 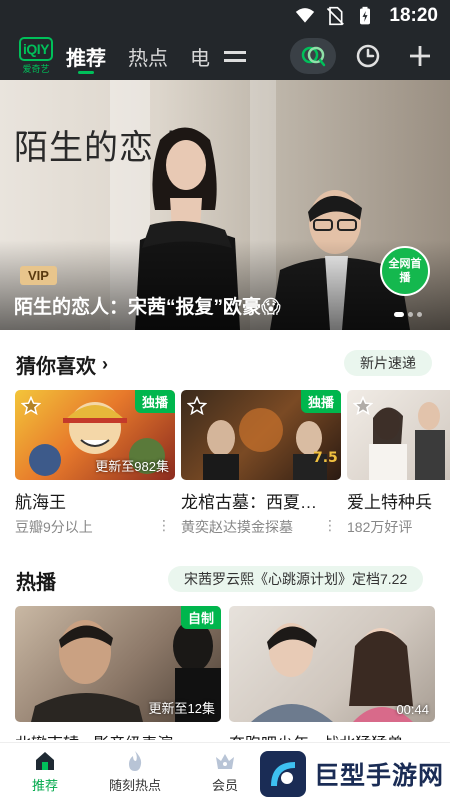 I want to click on video-subtitle: 豆瓣9分以上, so click(x=54, y=527).